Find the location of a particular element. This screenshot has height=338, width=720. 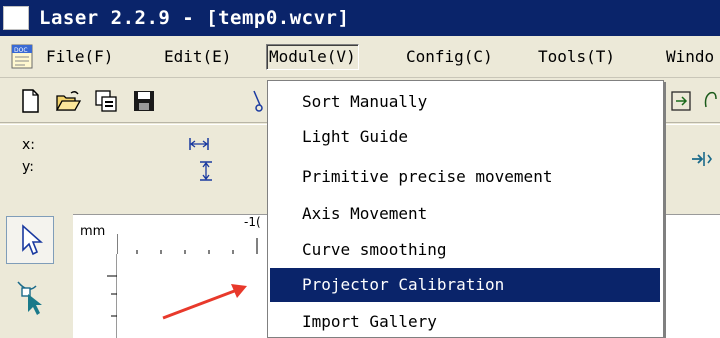

ruler-tick-label: -1( is located at coordinates (252, 222).